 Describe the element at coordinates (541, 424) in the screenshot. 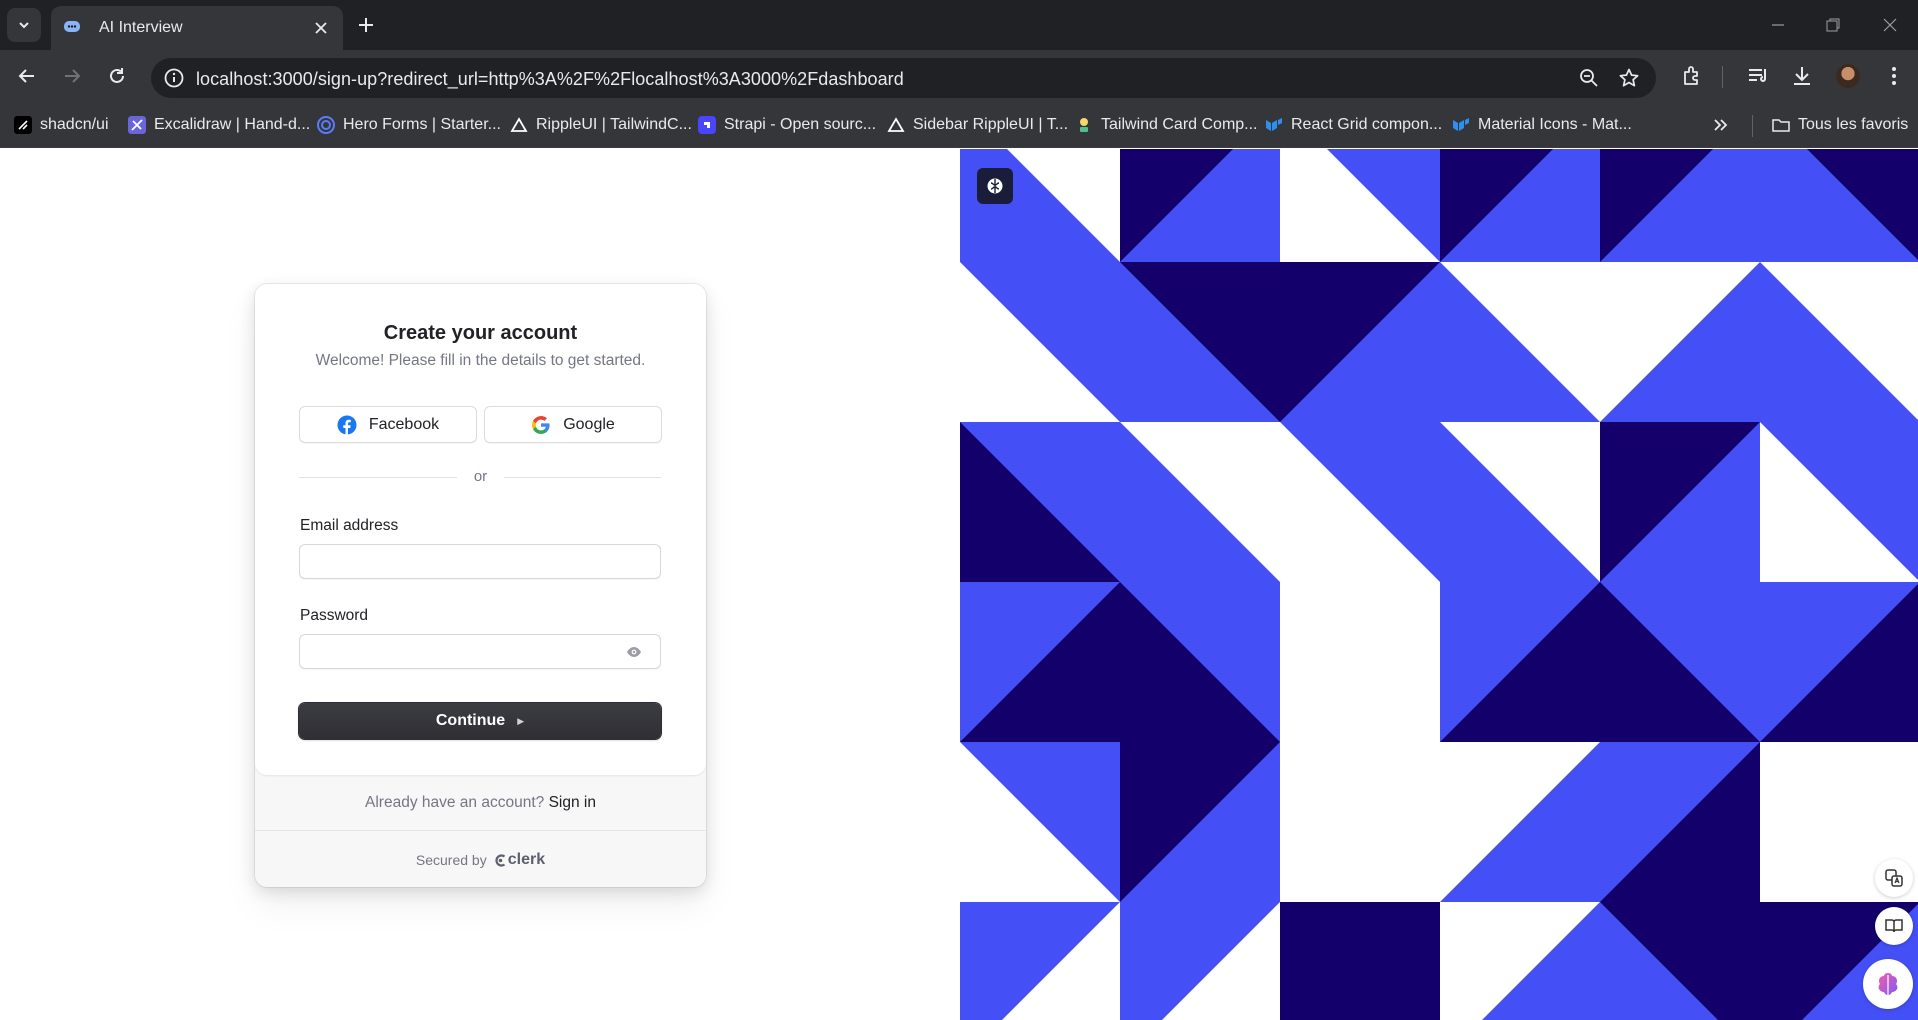

I see `google-icon` at that location.